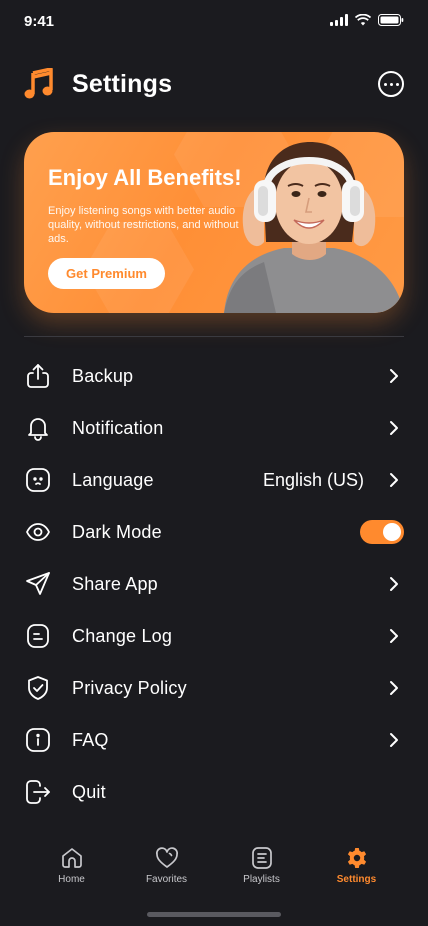 The image size is (428, 926). Describe the element at coordinates (214, 428) in the screenshot. I see `menu-item-notification: Notification` at that location.